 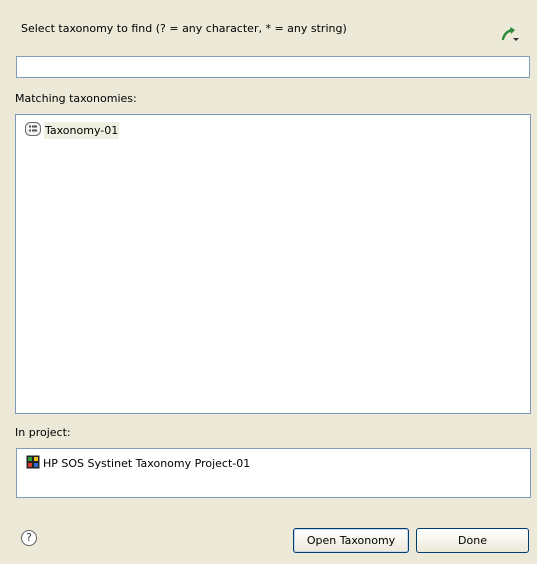 I want to click on list-item-label: Taxonomy-01, so click(x=82, y=130).